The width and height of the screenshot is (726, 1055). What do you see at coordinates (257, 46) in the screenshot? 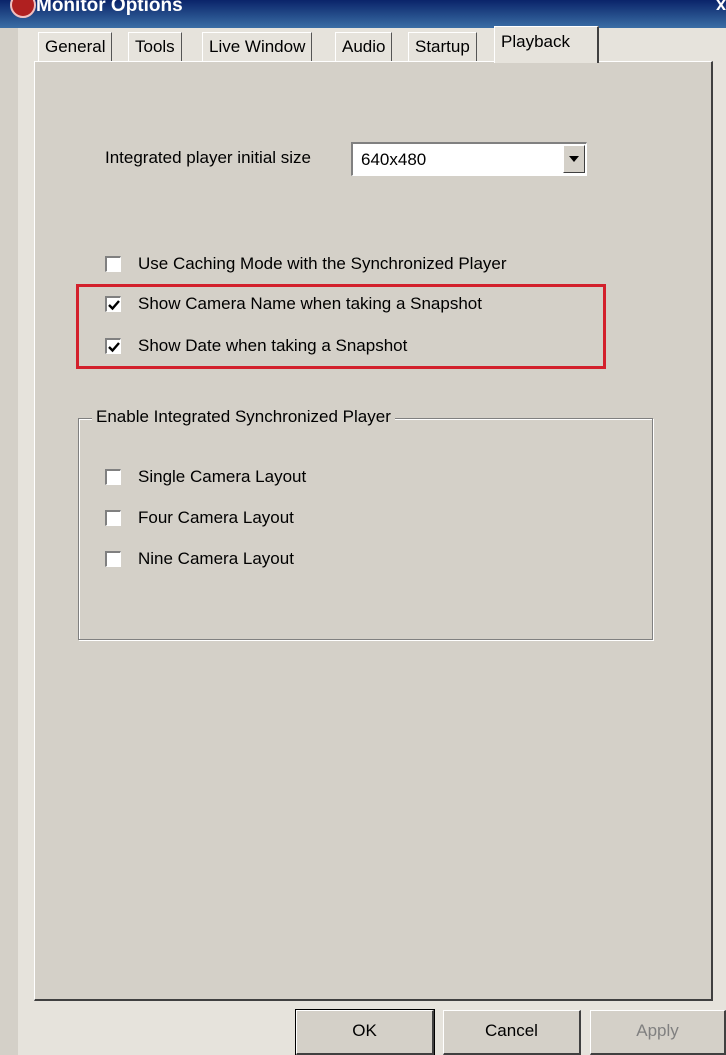
I see `tab-live-window: Live Window` at bounding box center [257, 46].